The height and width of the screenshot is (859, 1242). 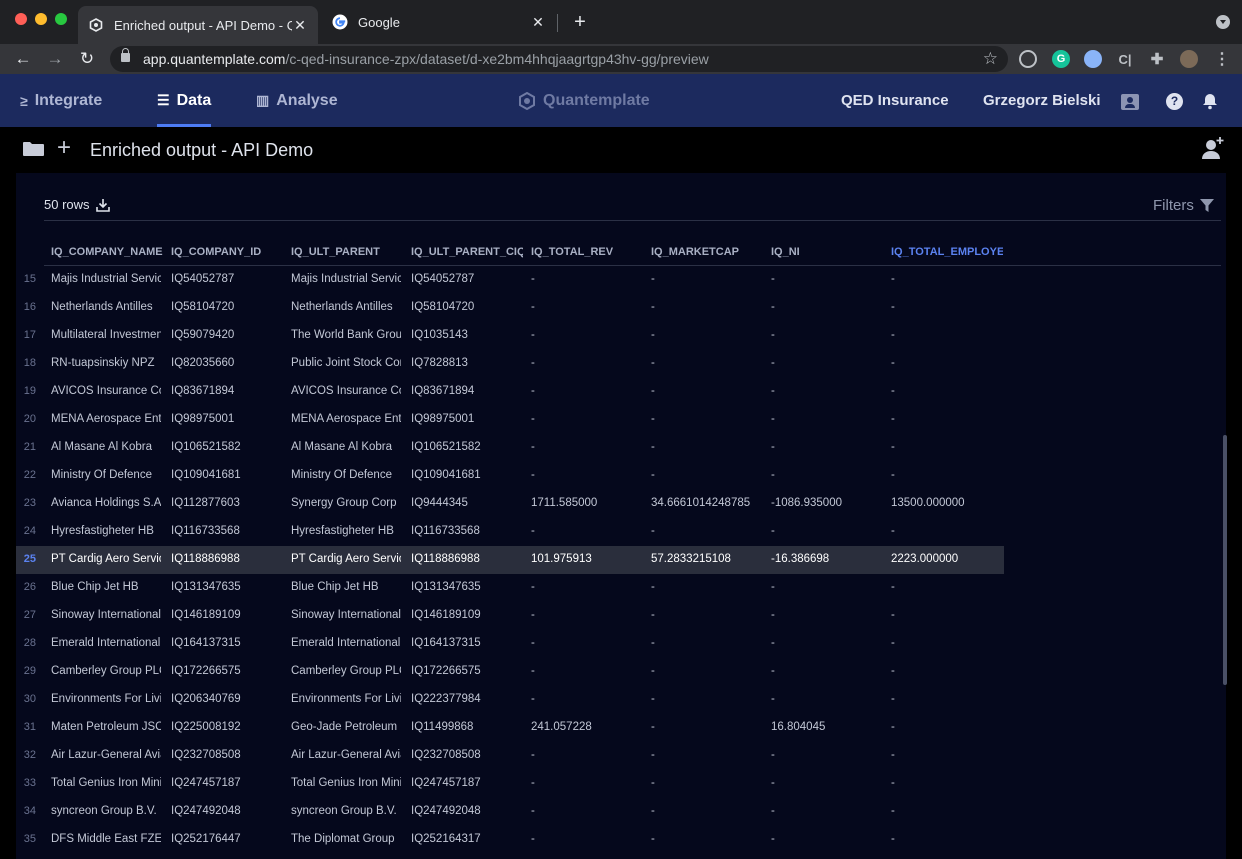 I want to click on share-add-user-icon, so click(x=1213, y=148).